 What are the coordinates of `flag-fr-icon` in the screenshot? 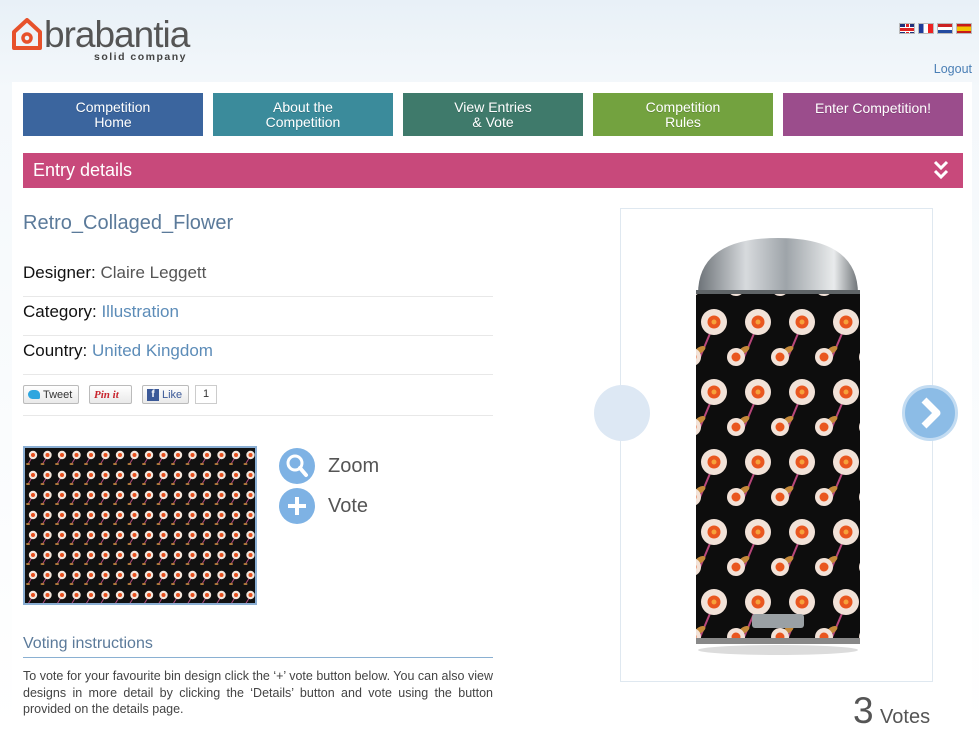 It's located at (926, 28).